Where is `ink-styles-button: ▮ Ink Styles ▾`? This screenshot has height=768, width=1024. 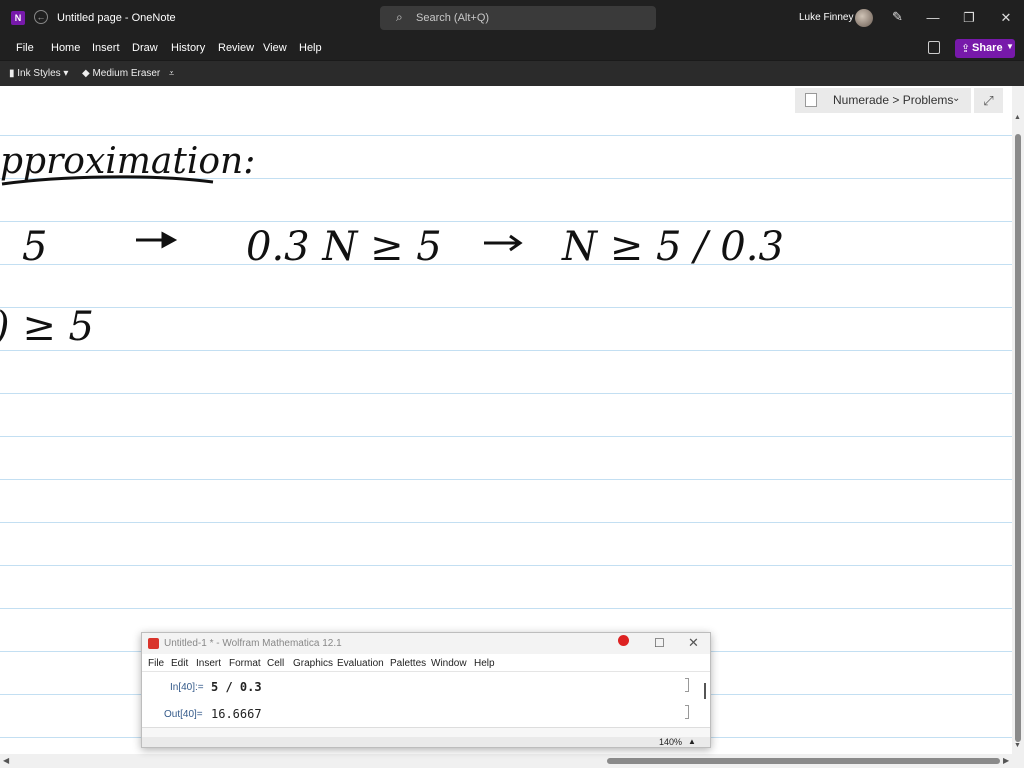
ink-styles-button: ▮ Ink Styles ▾ is located at coordinates (38, 73).